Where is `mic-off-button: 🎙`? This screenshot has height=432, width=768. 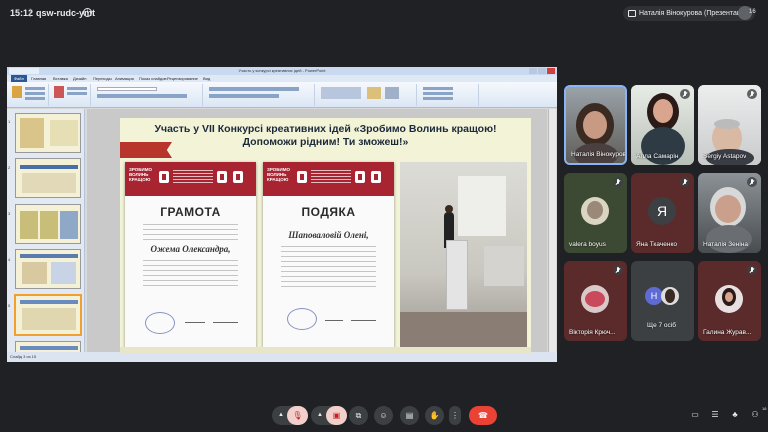
mic-off-button: 🎙 is located at coordinates (297, 415).